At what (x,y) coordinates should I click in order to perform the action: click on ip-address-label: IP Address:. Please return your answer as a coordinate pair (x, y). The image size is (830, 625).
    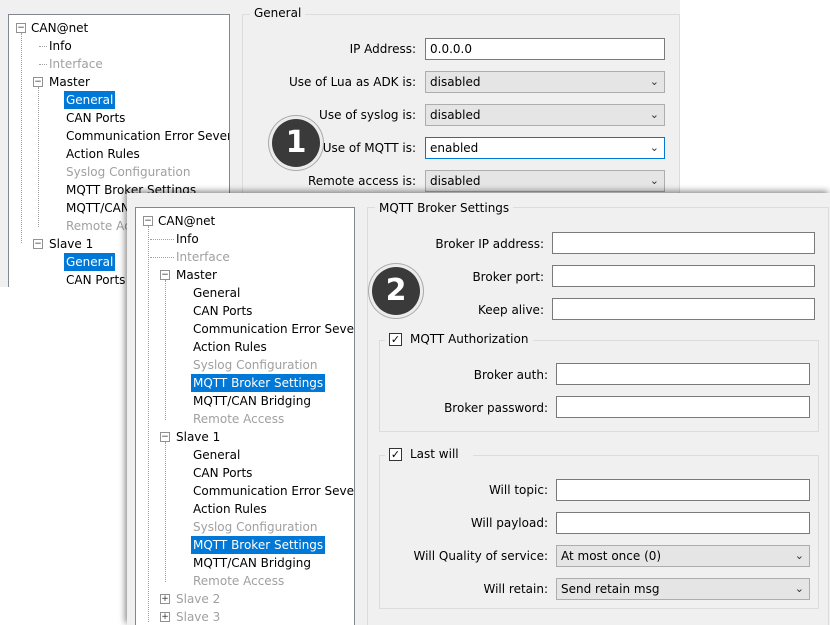
    Looking at the image, I should click on (382, 49).